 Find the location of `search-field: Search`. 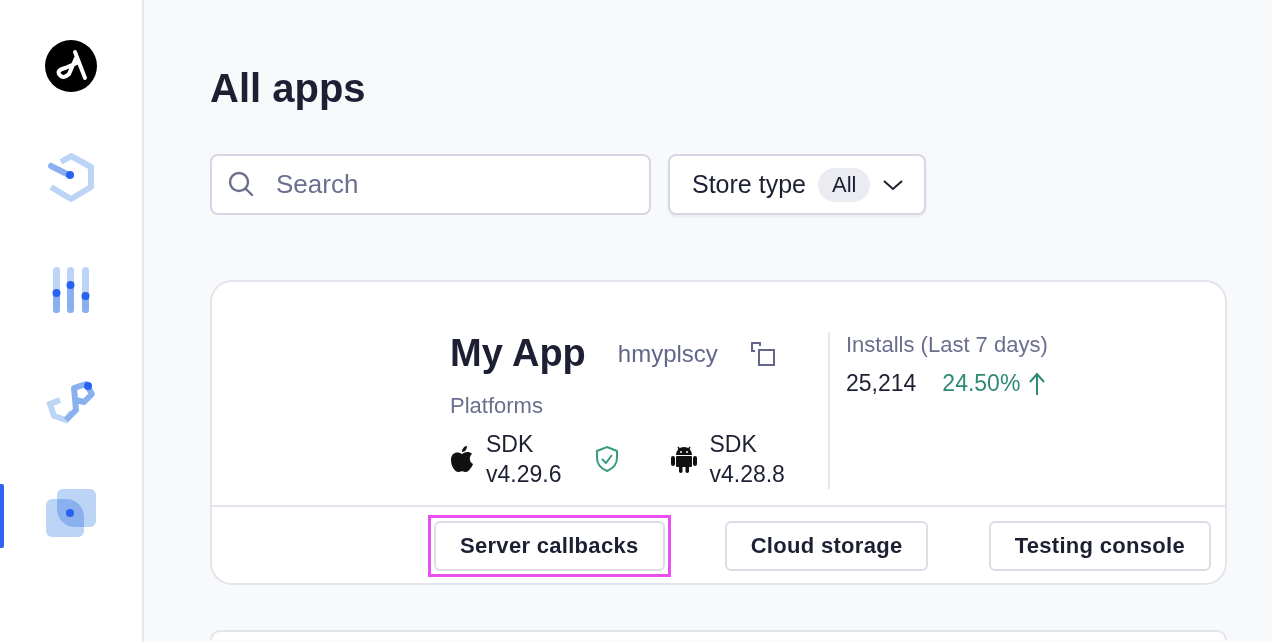

search-field: Search is located at coordinates (430, 184).